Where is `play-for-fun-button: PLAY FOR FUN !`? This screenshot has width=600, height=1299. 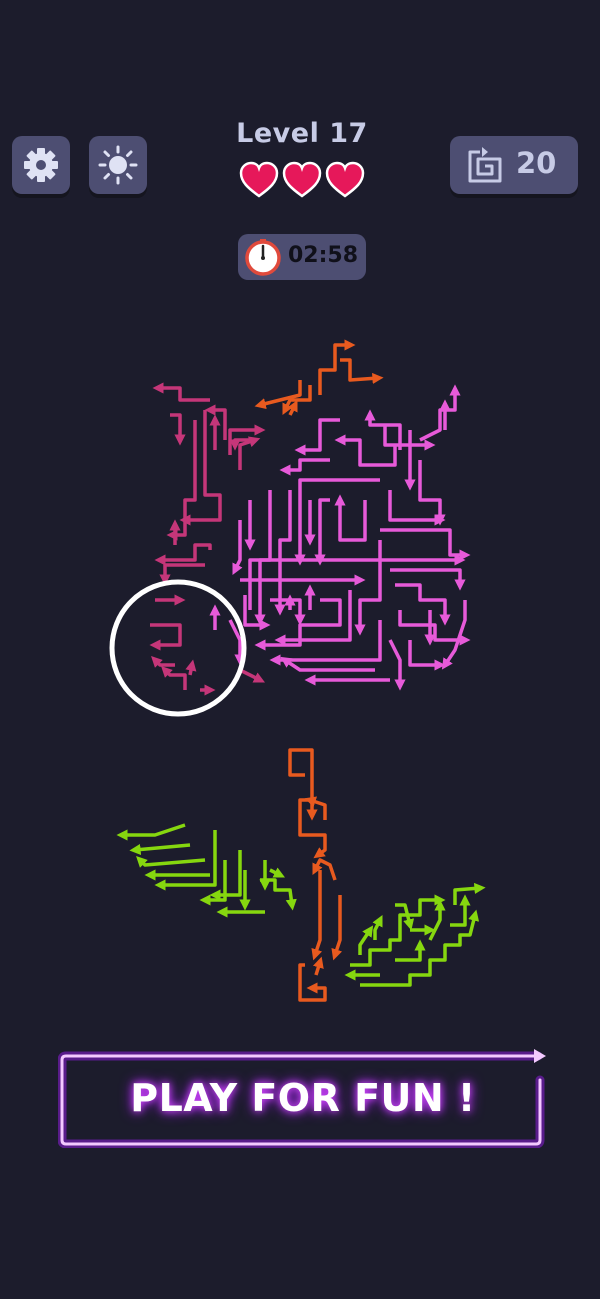 play-for-fun-button: PLAY FOR FUN ! is located at coordinates (303, 1098).